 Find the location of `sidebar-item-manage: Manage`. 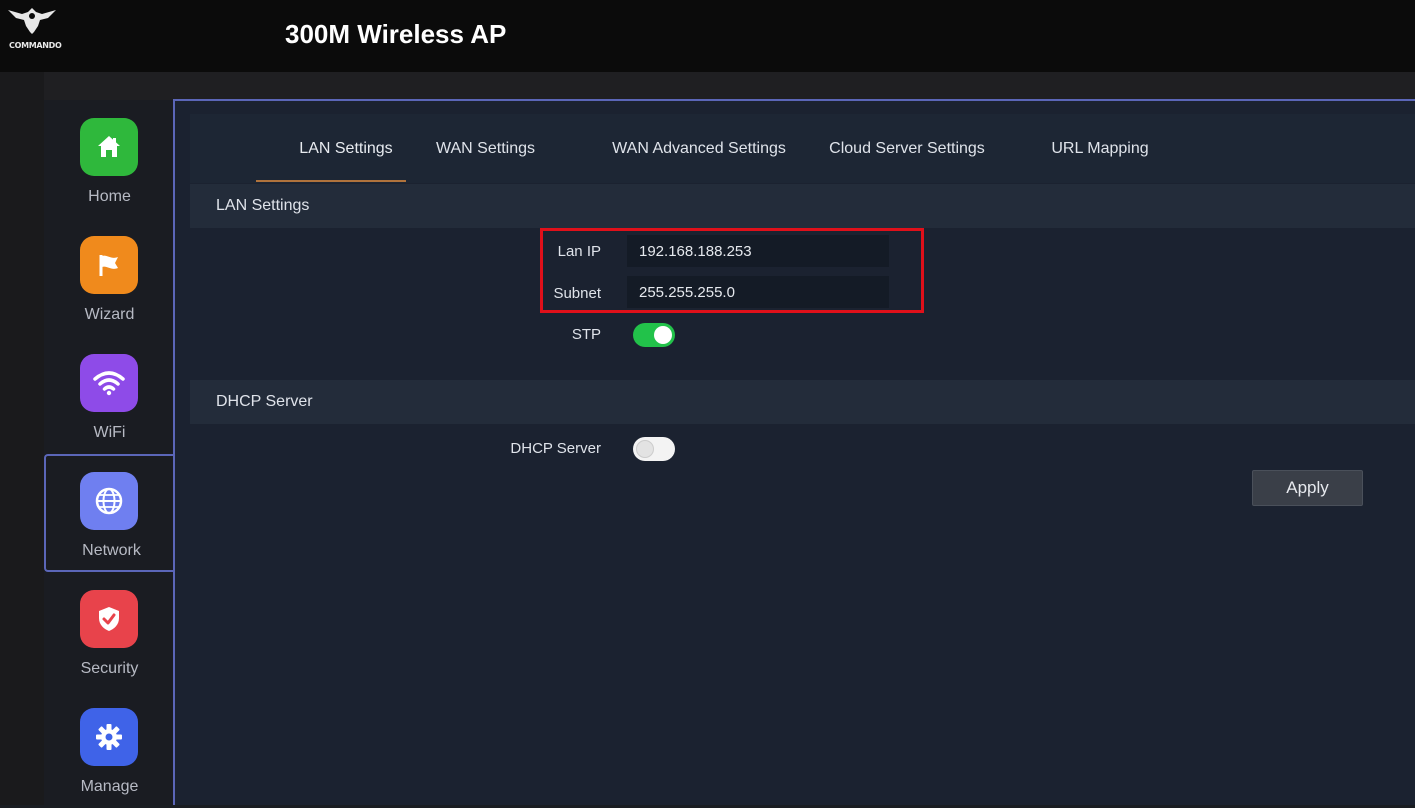

sidebar-item-manage: Manage is located at coordinates (109, 749).